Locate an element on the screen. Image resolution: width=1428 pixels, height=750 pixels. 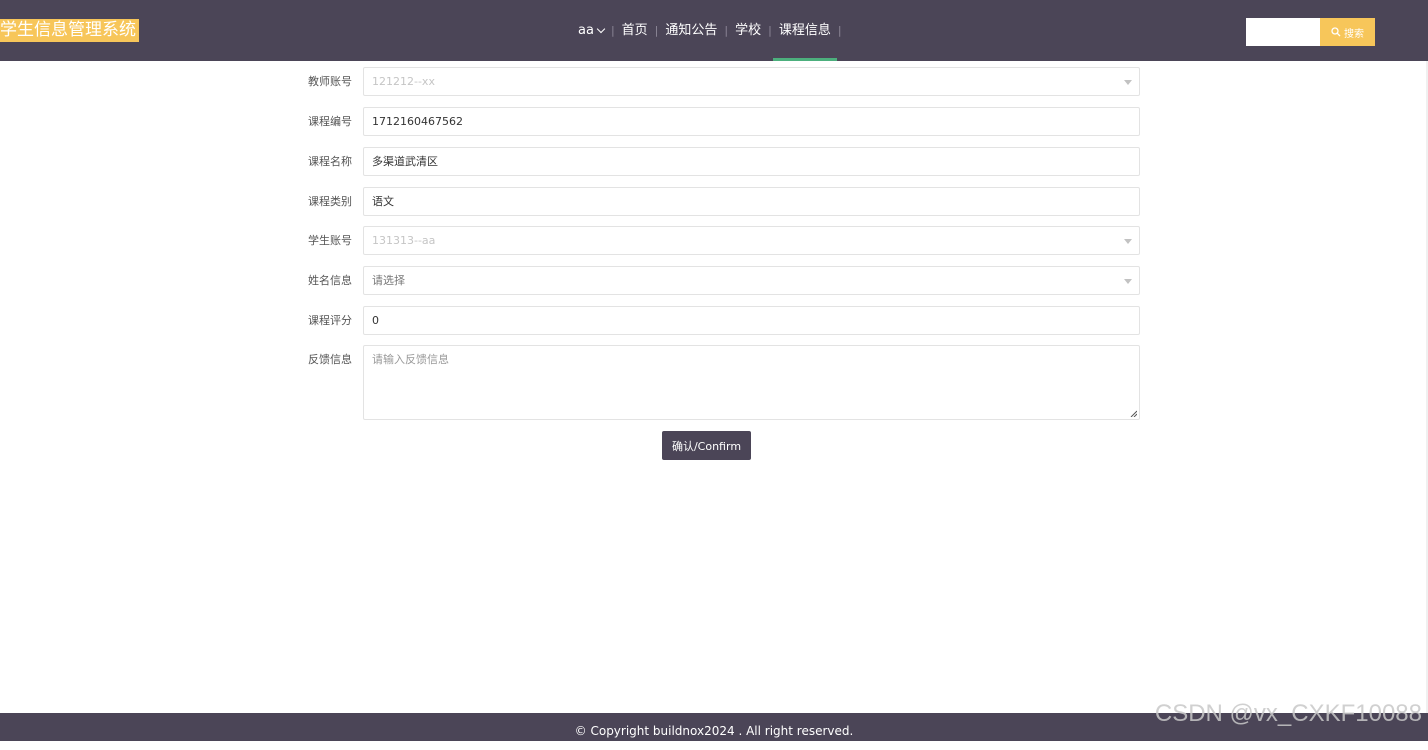
nav-item-school: 学校 is located at coordinates (748, 30).